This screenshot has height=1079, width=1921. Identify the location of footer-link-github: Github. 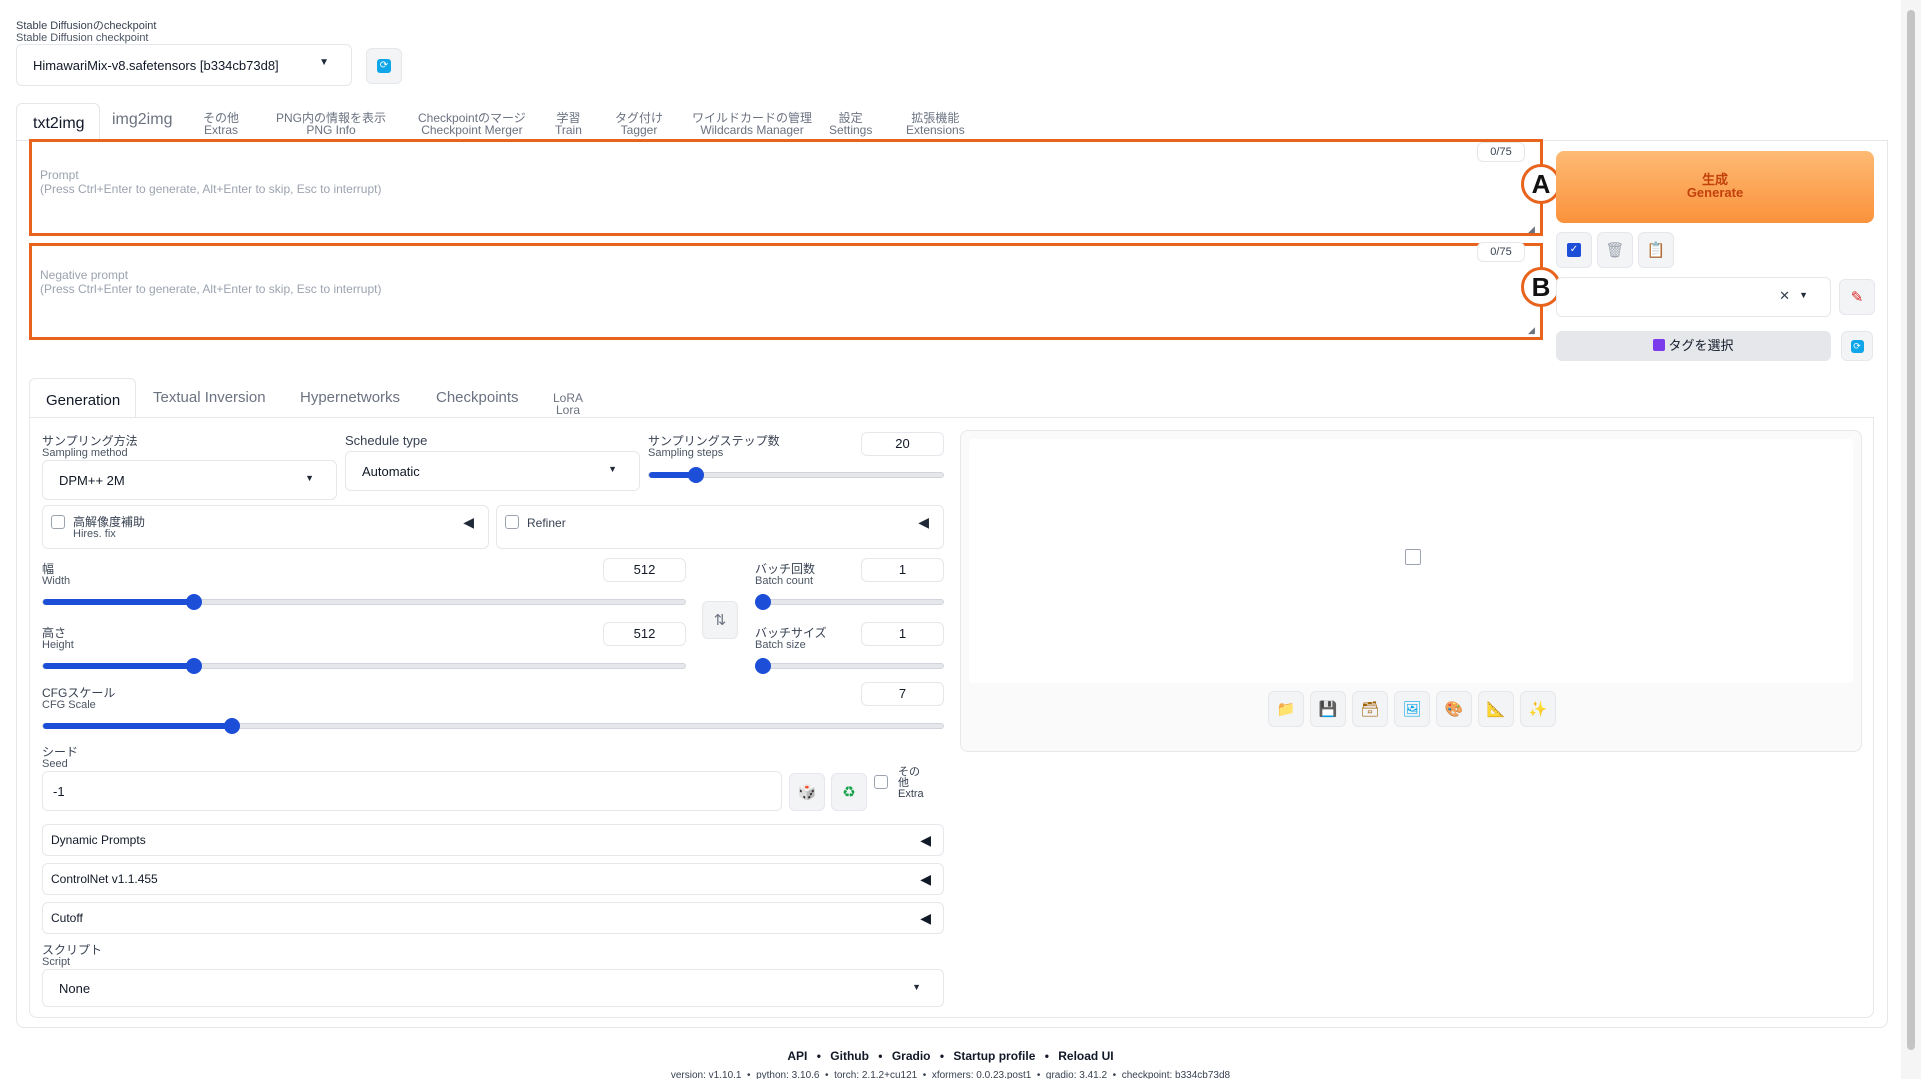
(849, 1056).